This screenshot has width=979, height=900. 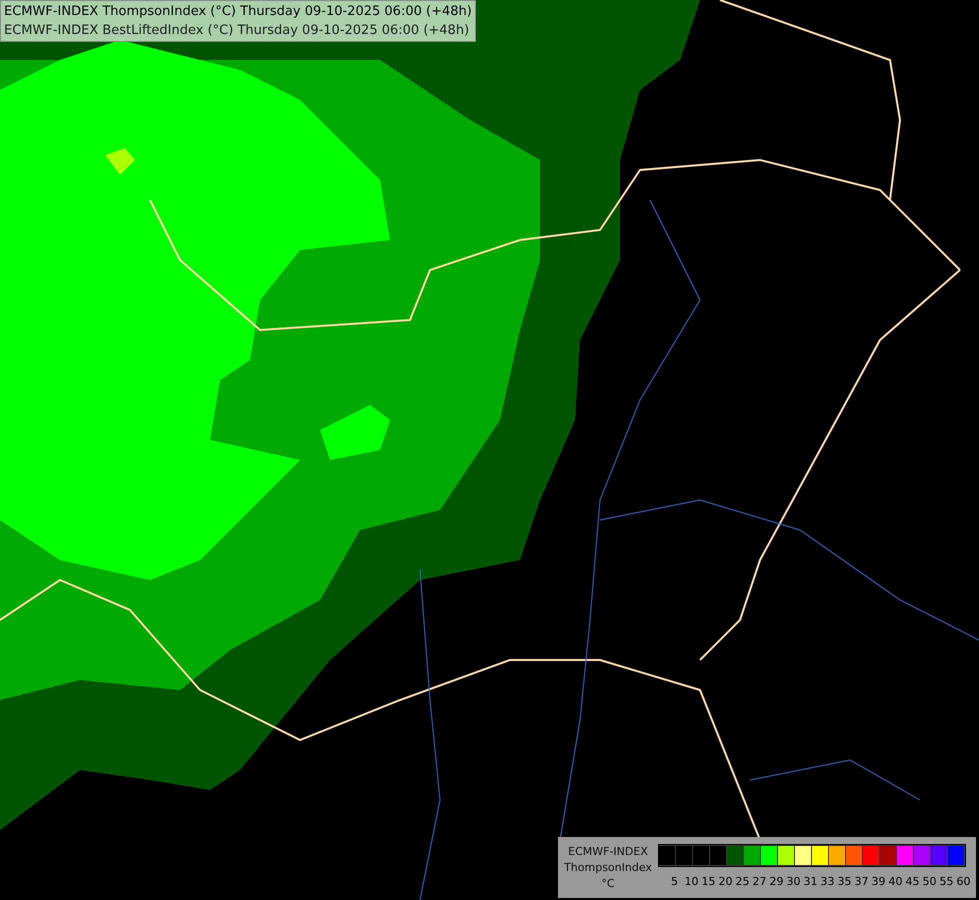 I want to click on scale-tick-label: 20, so click(x=726, y=881).